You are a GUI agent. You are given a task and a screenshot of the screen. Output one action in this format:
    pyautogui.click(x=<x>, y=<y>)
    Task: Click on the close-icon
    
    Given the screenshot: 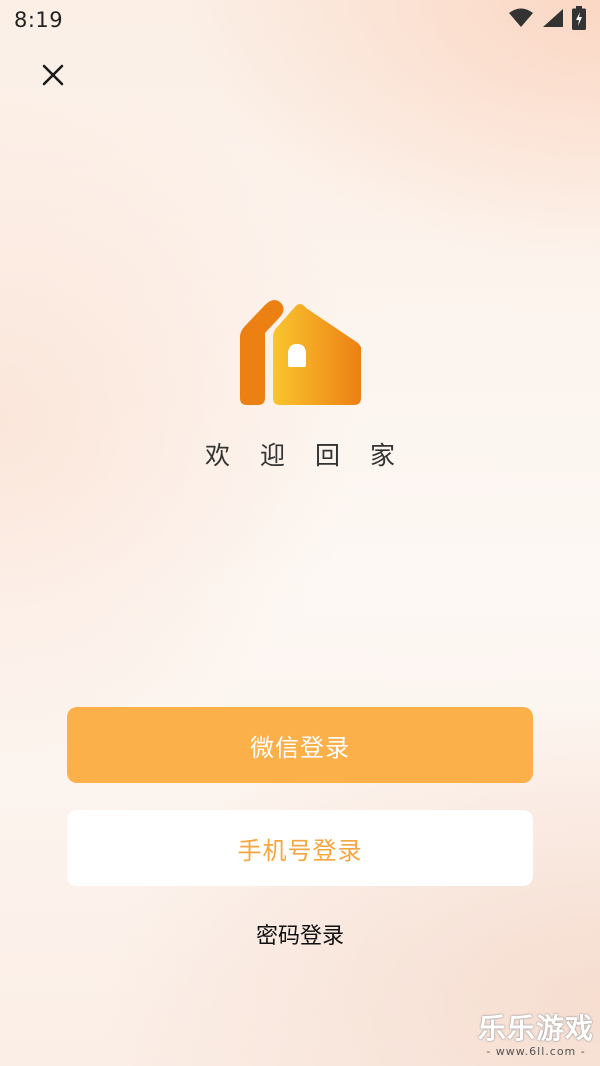 What is the action you would take?
    pyautogui.click(x=53, y=77)
    